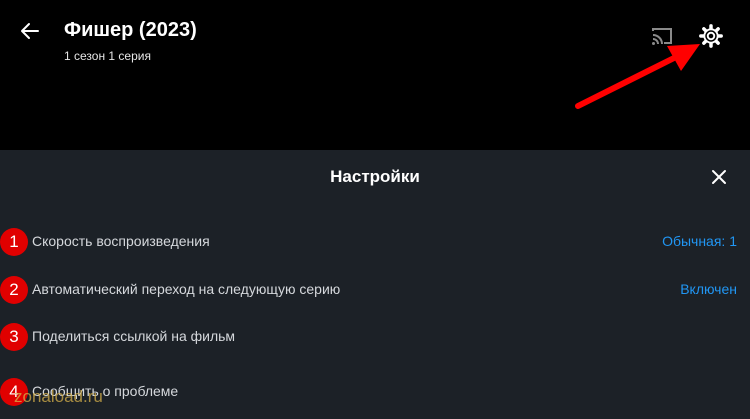 The width and height of the screenshot is (750, 419). Describe the element at coordinates (121, 241) in the screenshot. I see `settings-item-label: Скорость воспроизведения` at that location.